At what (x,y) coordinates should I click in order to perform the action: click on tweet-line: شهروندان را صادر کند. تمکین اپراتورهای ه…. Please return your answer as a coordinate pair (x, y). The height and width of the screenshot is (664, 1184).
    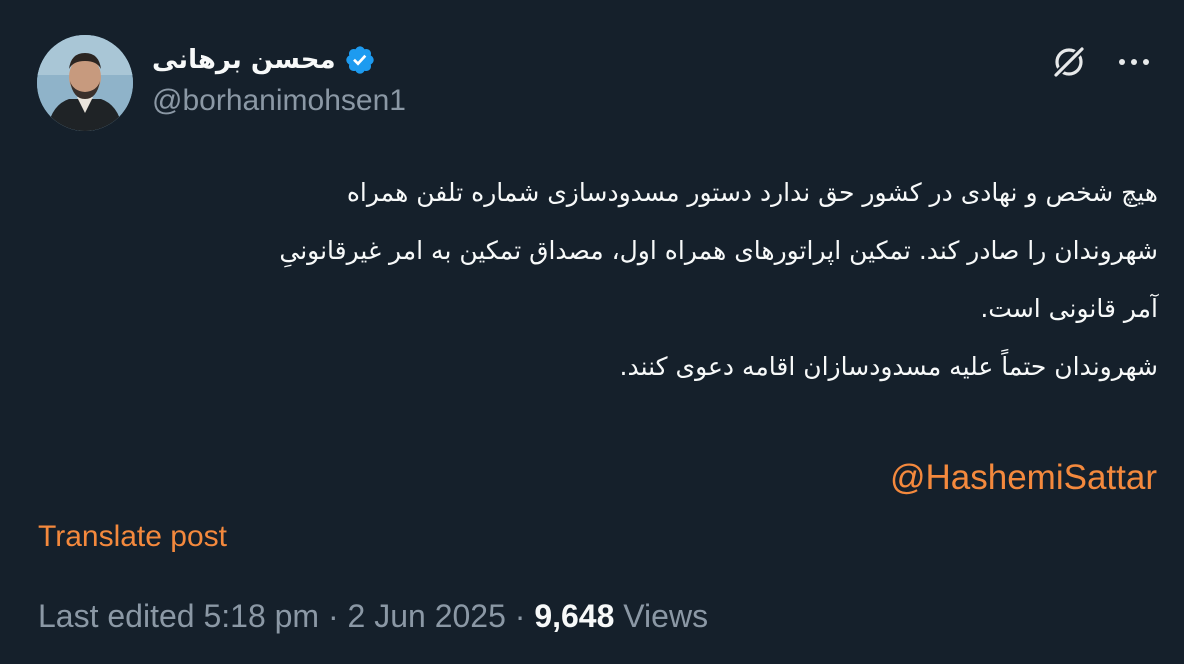
    Looking at the image, I should click on (718, 250).